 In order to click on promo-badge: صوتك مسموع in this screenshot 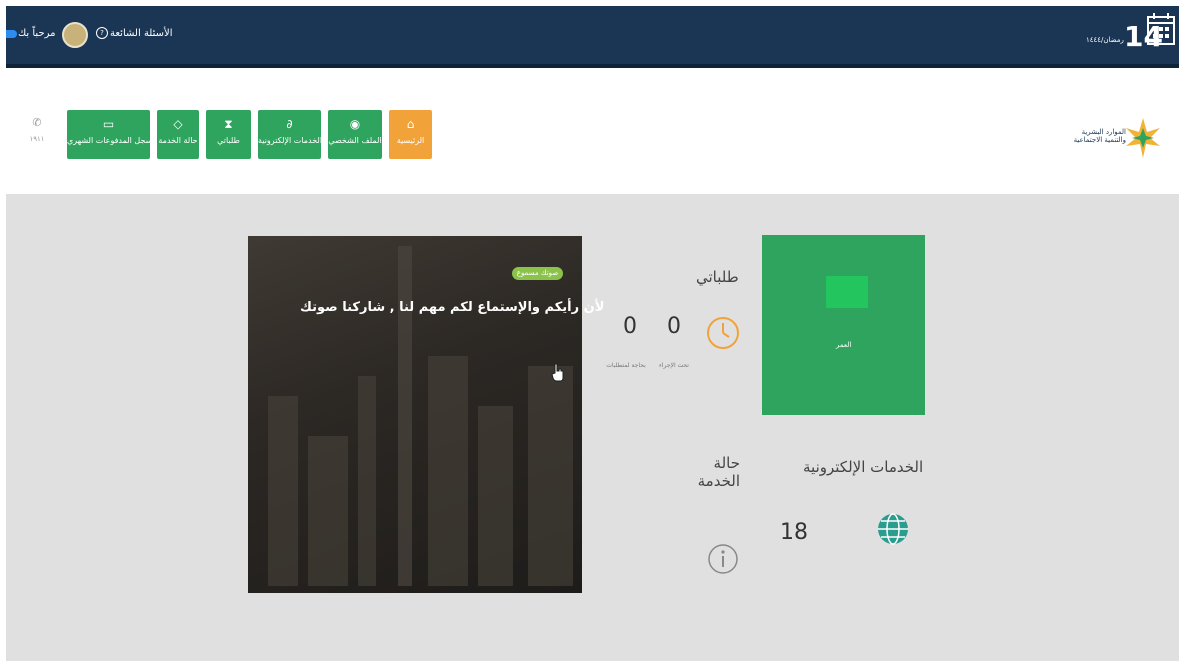, I will do `click(537, 273)`.